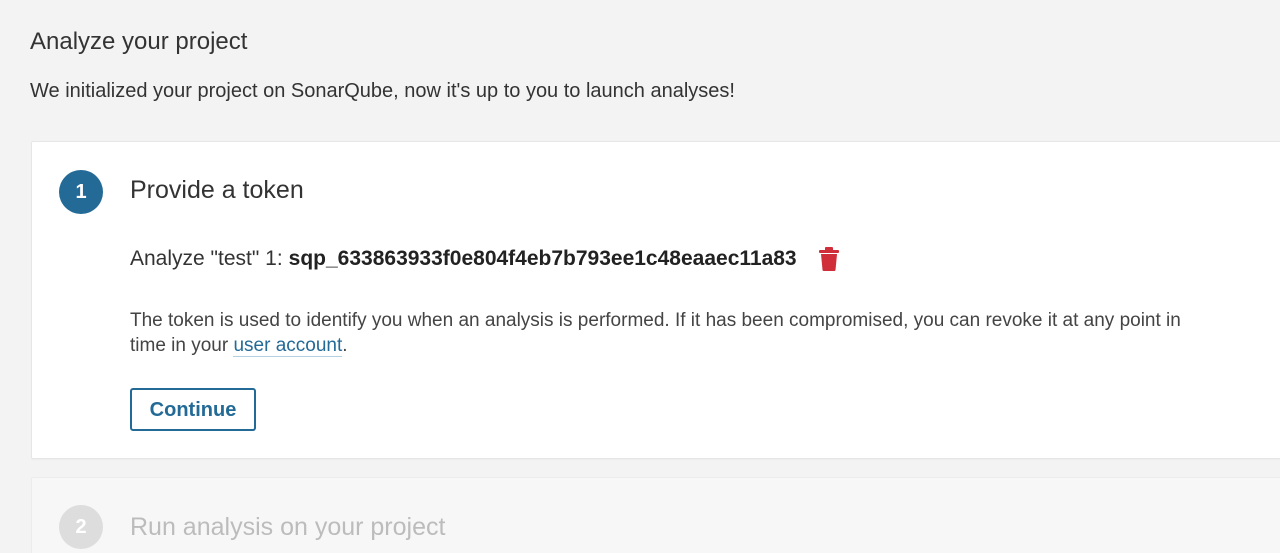 The width and height of the screenshot is (1280, 553). Describe the element at coordinates (206, 258) in the screenshot. I see `token-name: Analyze "test" 1:` at that location.